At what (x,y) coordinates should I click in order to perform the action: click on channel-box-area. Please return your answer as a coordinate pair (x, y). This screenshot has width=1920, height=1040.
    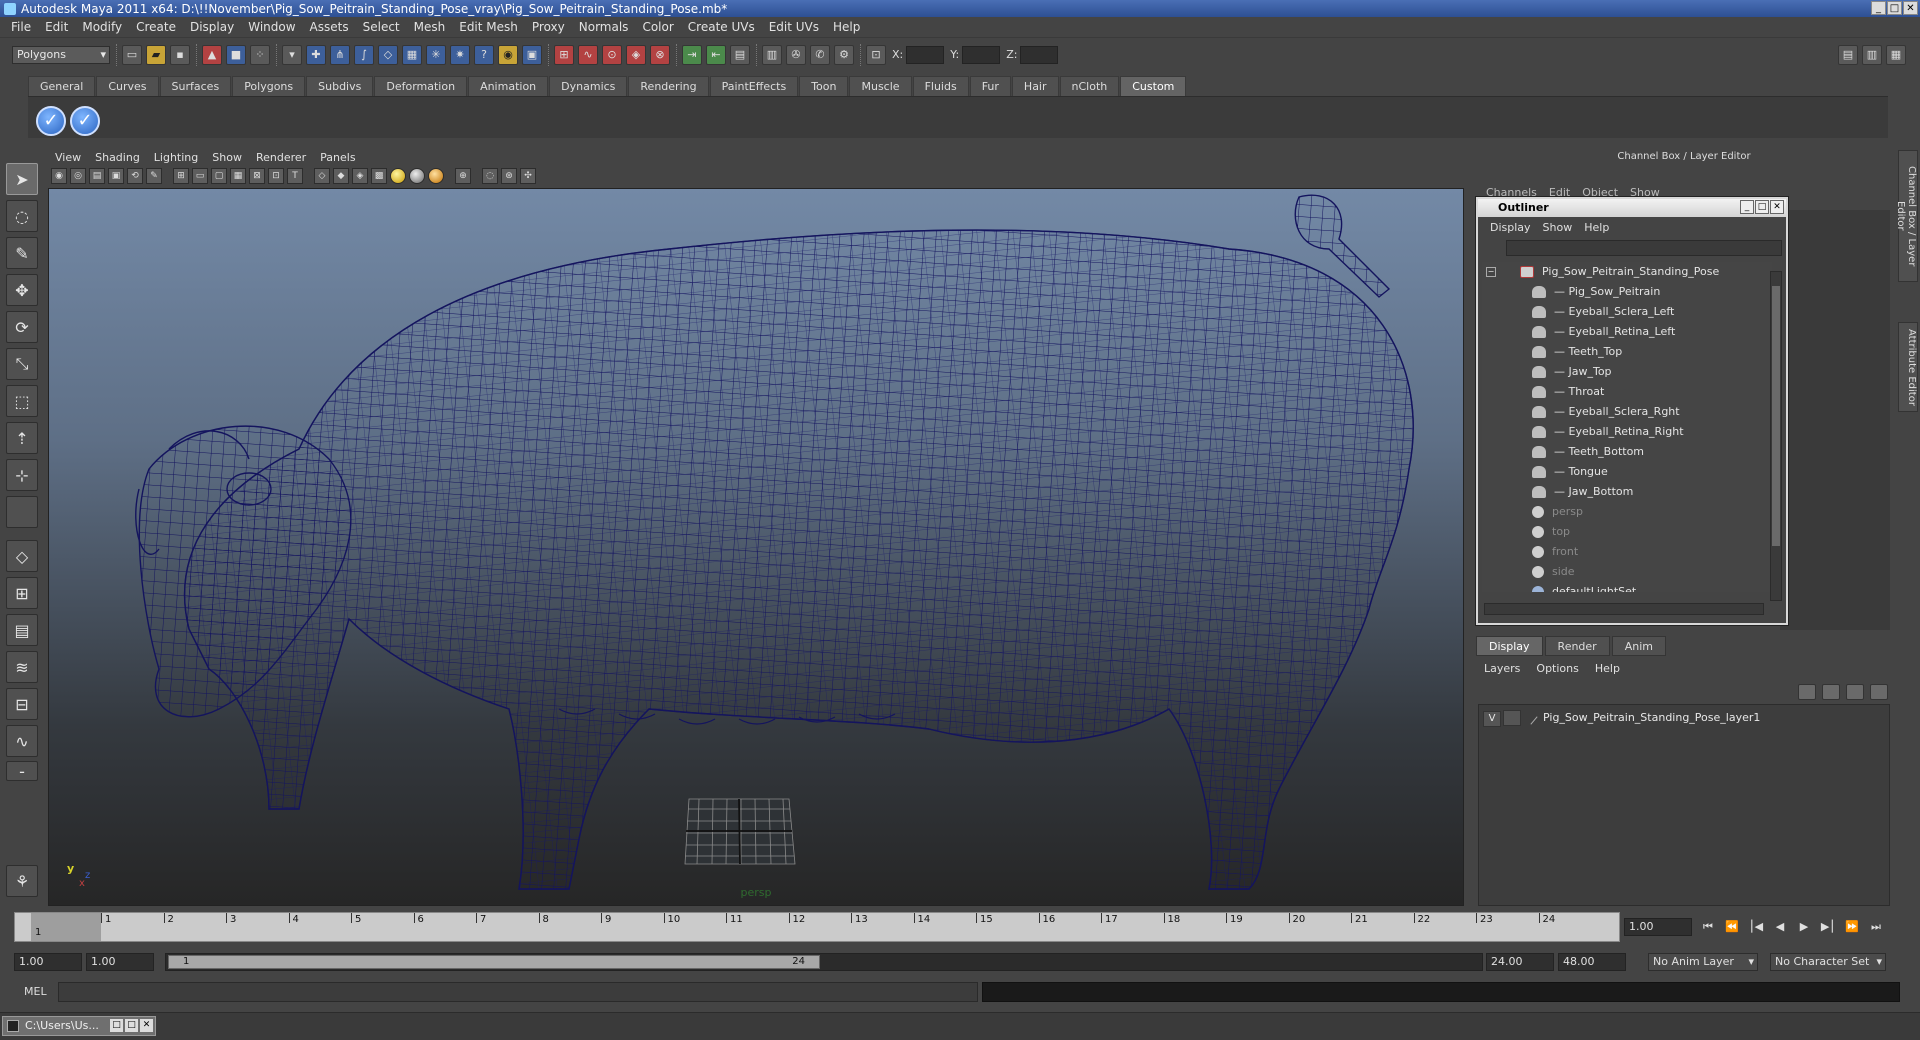
    Looking at the image, I should click on (1835, 420).